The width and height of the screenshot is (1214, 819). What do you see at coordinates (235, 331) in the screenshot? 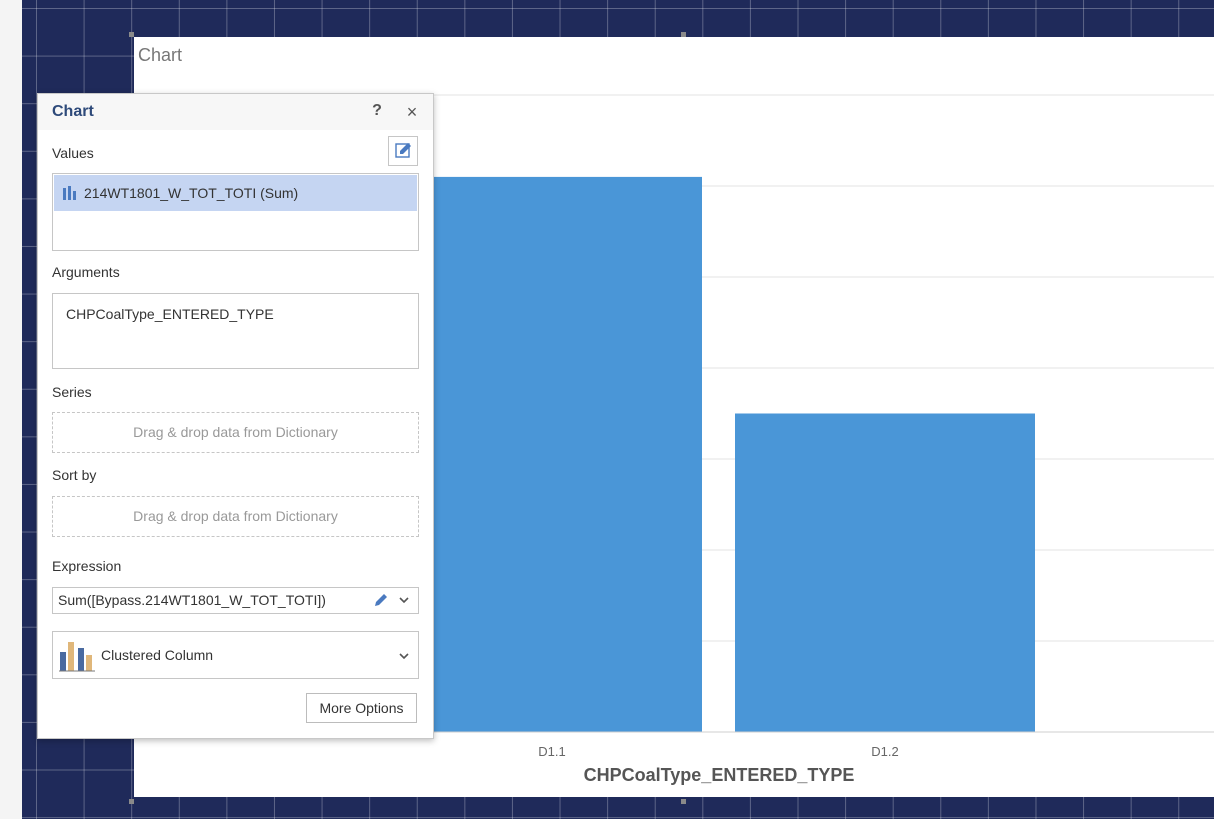
I see `arguments-list: CHPCoalType_ENTERED_TYPE` at bounding box center [235, 331].